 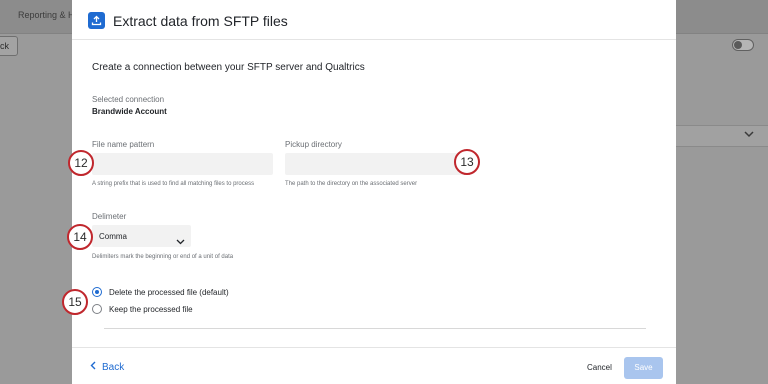 I want to click on modal-footer: Back Cancel Save, so click(x=374, y=365).